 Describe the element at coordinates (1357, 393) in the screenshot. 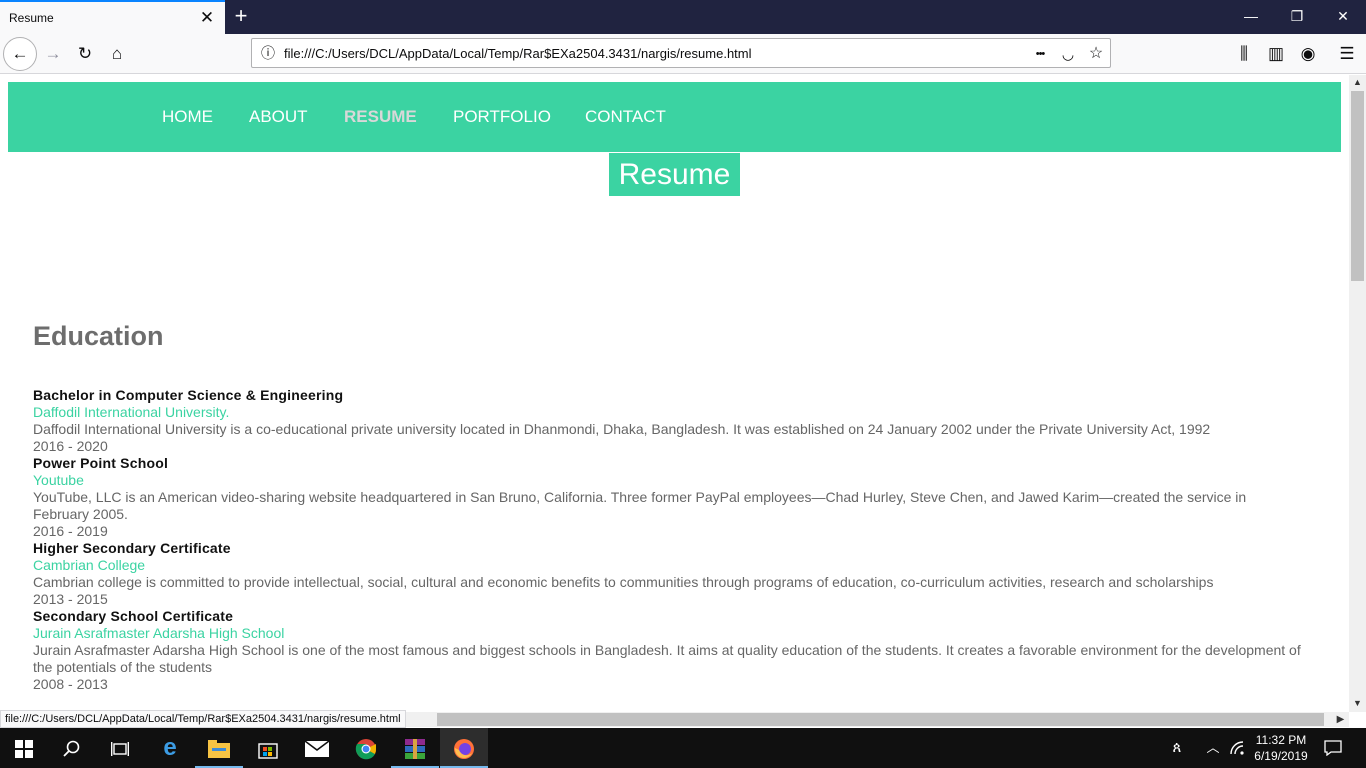

I see `vertical-scrollbar: ▲ ▼` at that location.